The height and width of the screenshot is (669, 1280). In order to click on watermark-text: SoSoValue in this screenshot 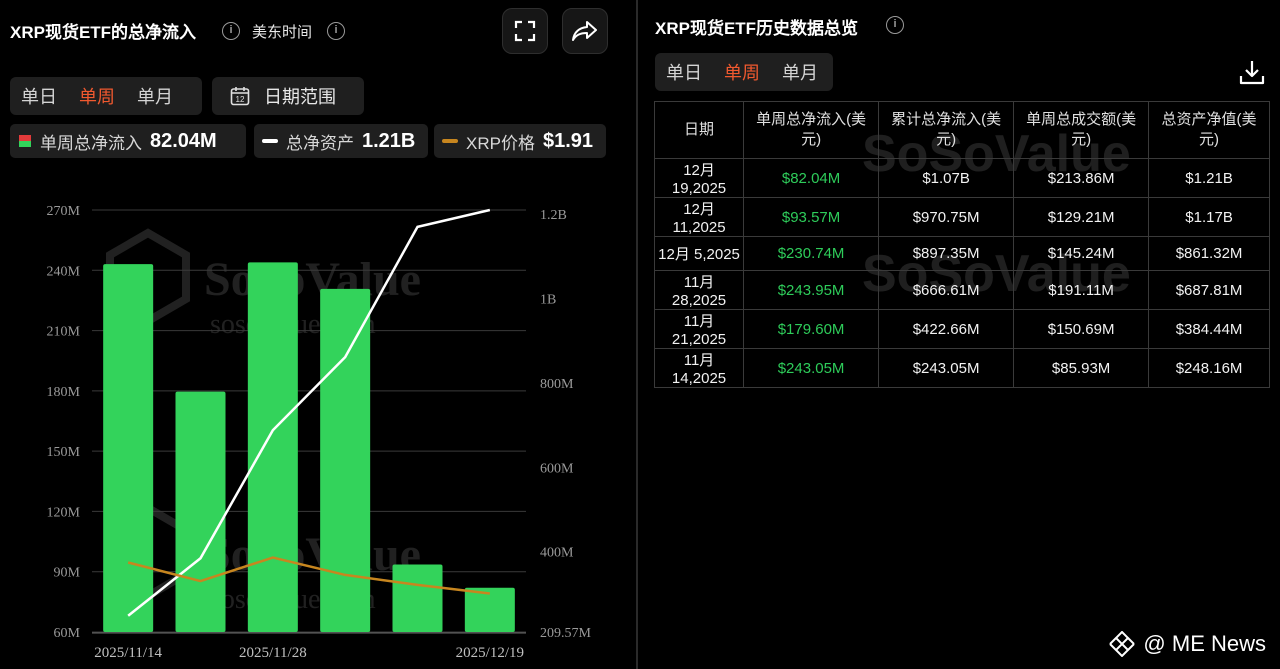, I will do `click(312, 554)`.